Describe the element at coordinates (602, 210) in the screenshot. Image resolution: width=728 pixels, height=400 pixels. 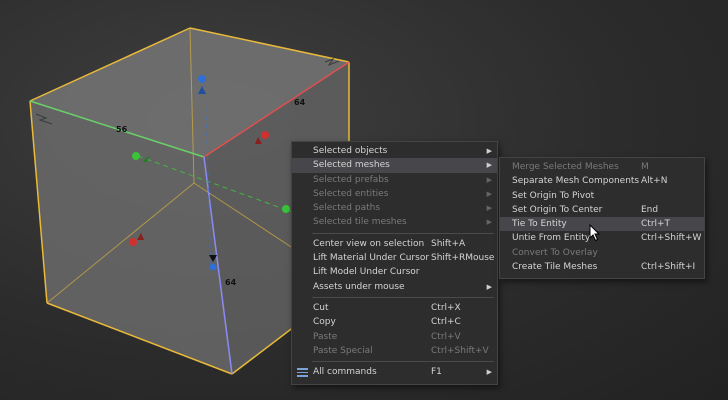
I see `submenu-item-origin-center: Set Origin To Center End` at that location.